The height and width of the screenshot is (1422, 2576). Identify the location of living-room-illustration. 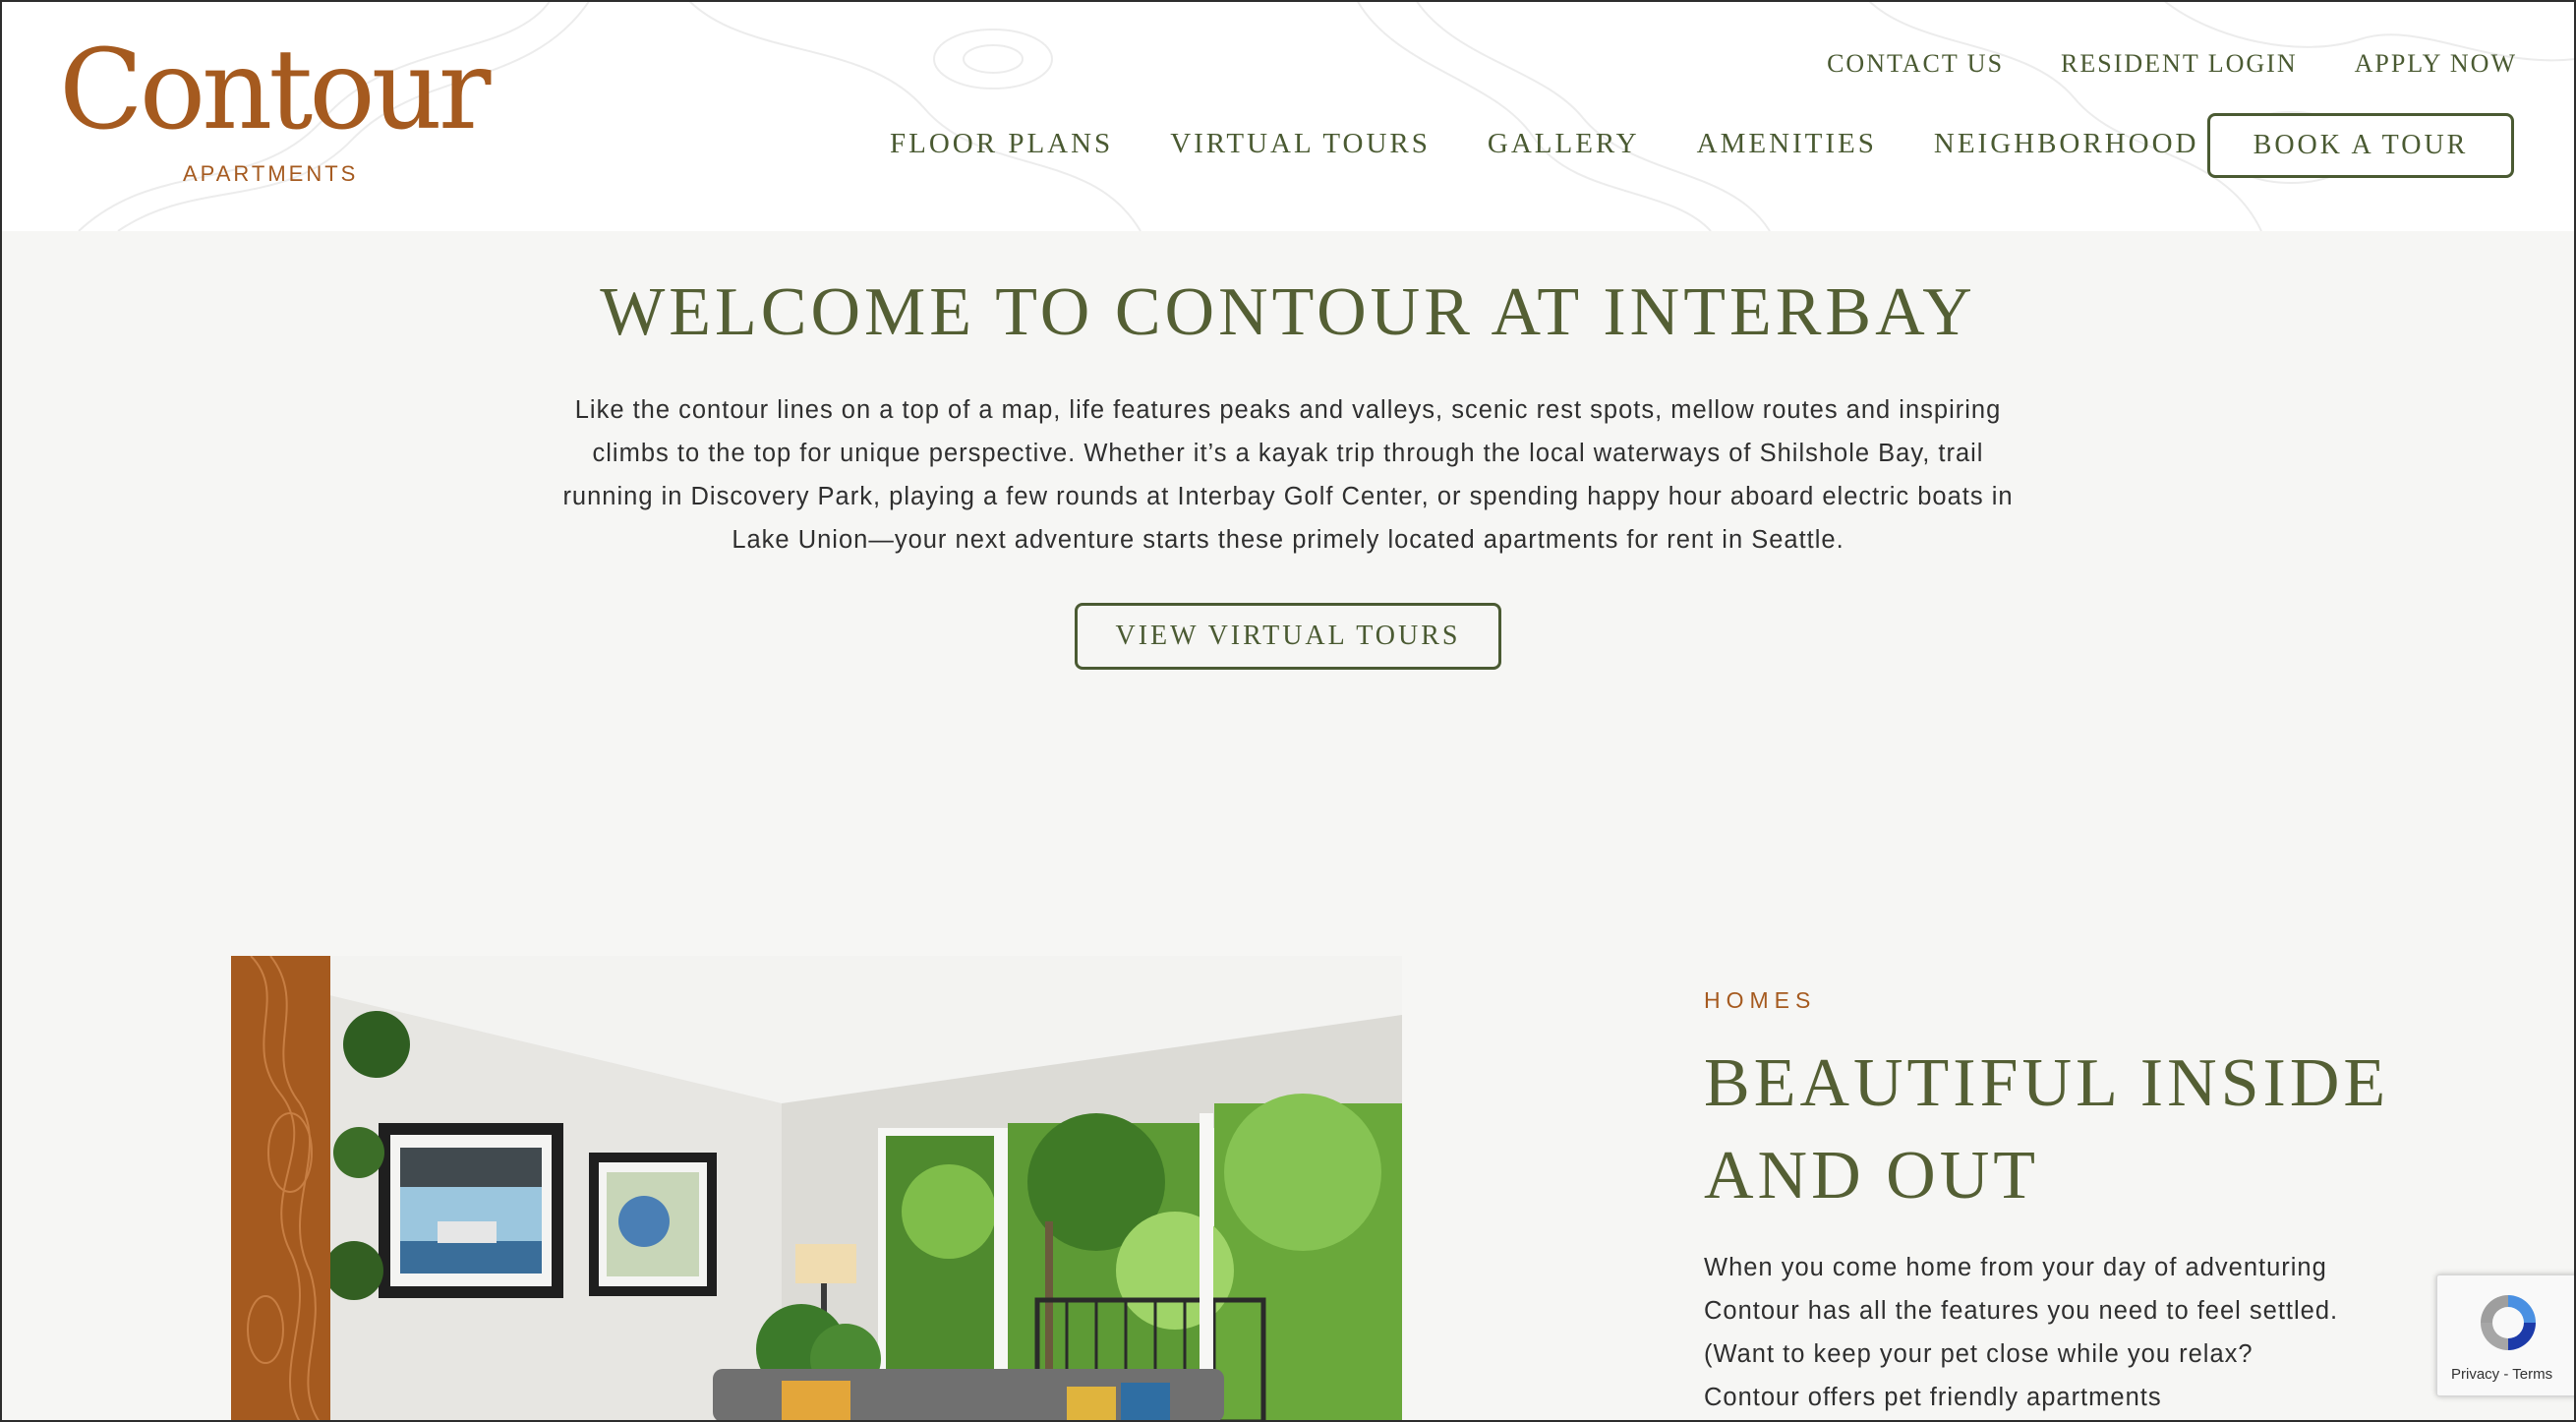
(816, 1189).